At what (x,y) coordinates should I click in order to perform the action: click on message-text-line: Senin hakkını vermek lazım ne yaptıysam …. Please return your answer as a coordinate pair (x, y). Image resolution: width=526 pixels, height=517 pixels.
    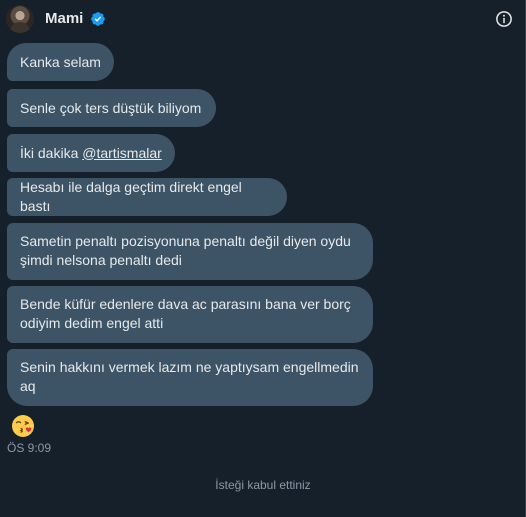
    Looking at the image, I should click on (189, 367).